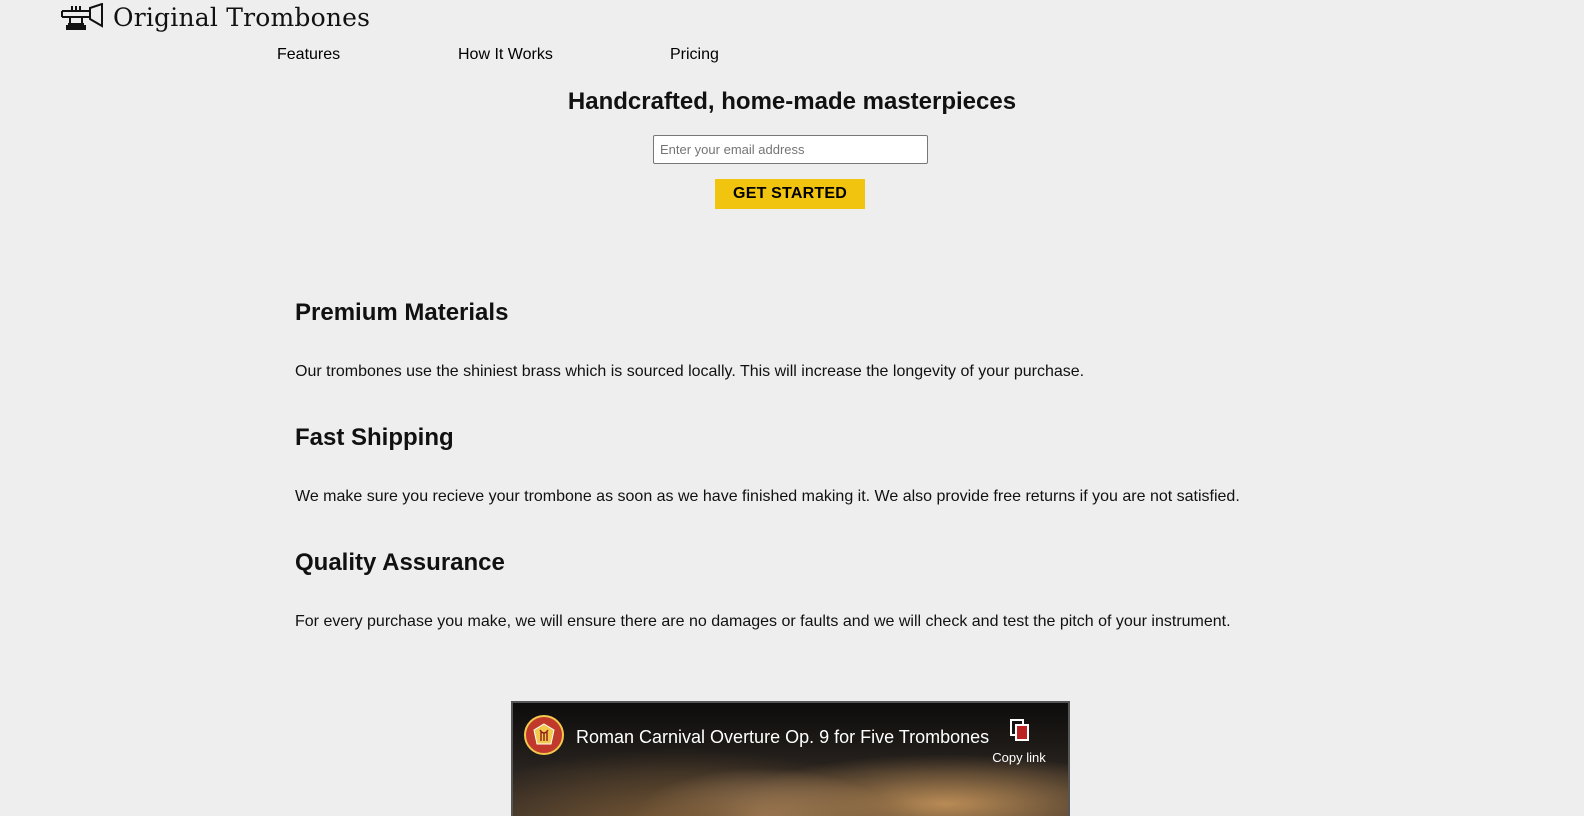 Image resolution: width=1584 pixels, height=816 pixels. I want to click on feature-title-quality-assurance: Quality Assurance, so click(400, 562).